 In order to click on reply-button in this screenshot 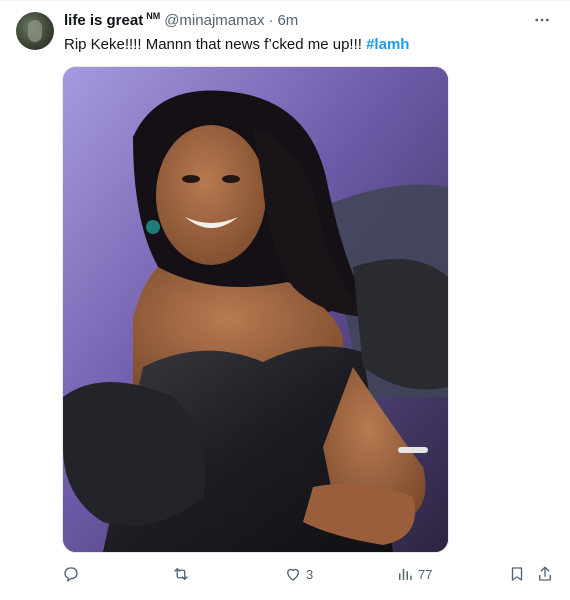, I will do `click(73, 574)`.